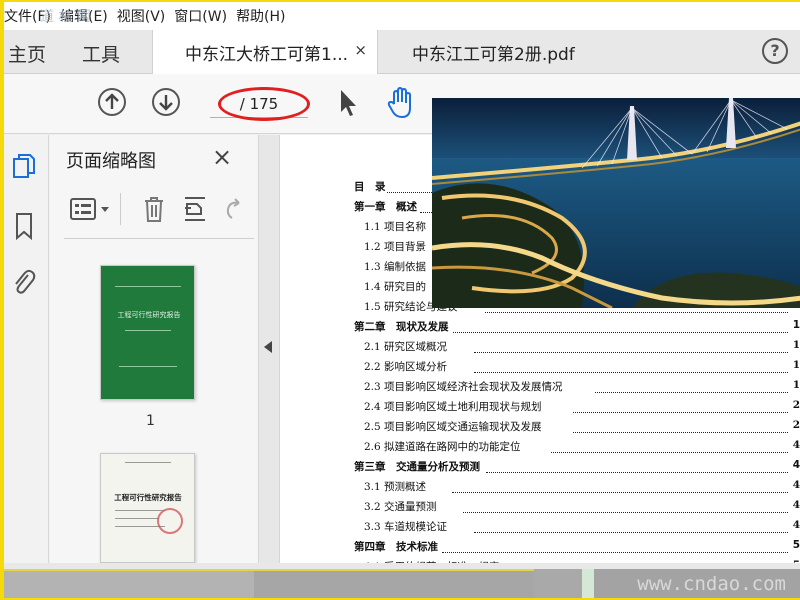 This screenshot has width=800, height=600. I want to click on toc-entry: 2.2 影响区域分析 1, so click(577, 368).